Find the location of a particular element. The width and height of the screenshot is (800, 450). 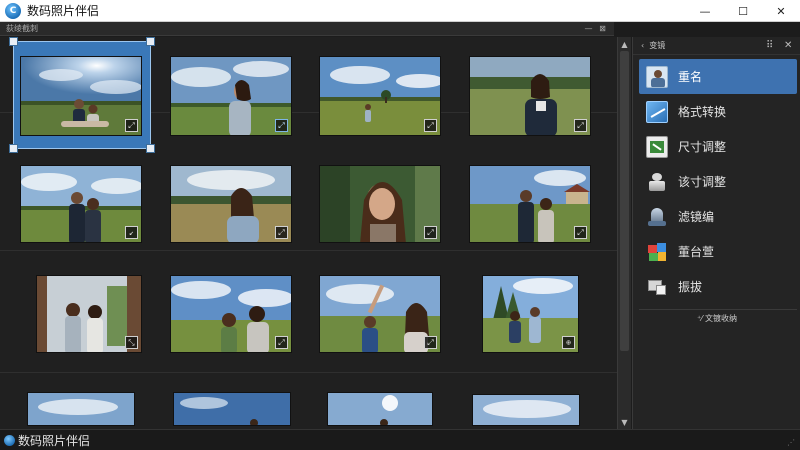

panel-footer-link: ⁺⁄ 文镀收纳 is located at coordinates (716, 318).